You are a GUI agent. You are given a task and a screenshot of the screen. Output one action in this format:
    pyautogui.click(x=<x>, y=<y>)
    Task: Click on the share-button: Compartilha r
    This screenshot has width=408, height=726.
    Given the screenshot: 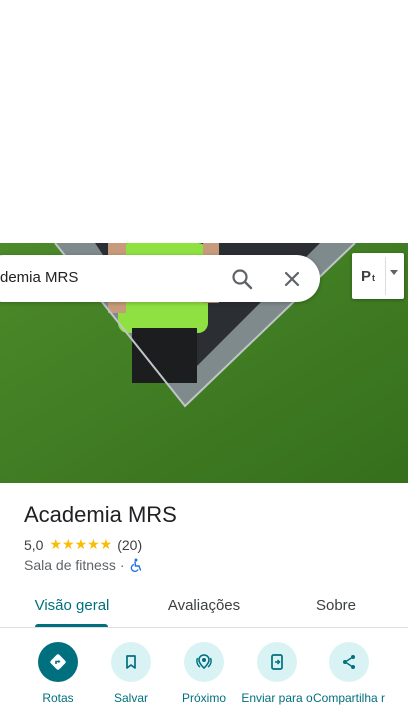 What is the action you would take?
    pyautogui.click(x=349, y=672)
    